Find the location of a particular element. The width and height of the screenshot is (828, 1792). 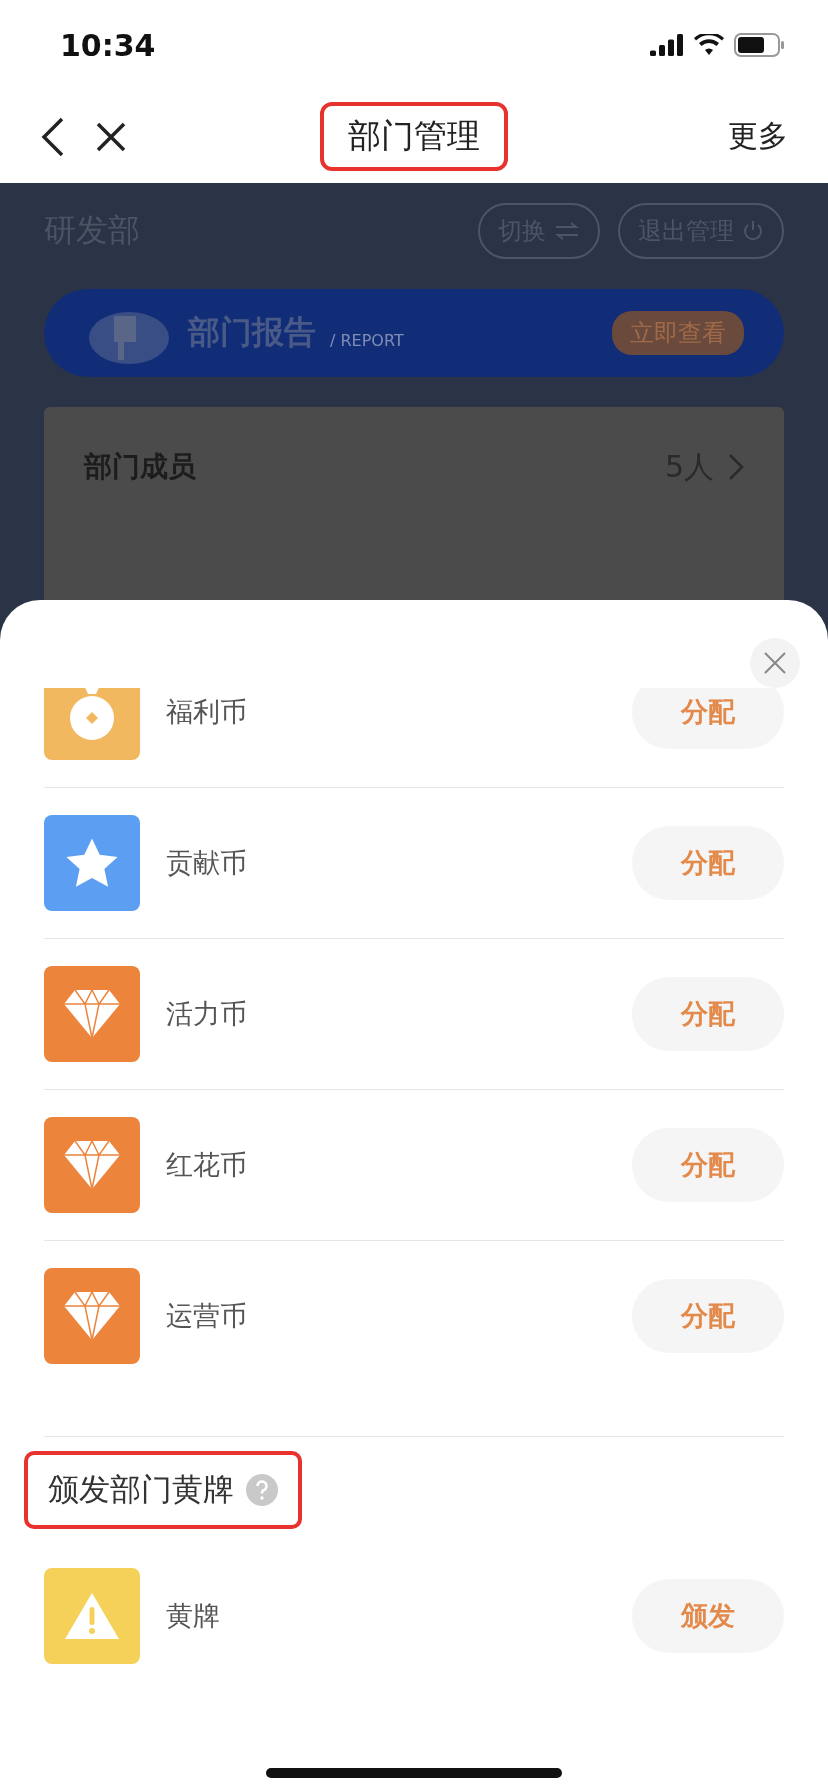

battery-icon is located at coordinates (759, 45).